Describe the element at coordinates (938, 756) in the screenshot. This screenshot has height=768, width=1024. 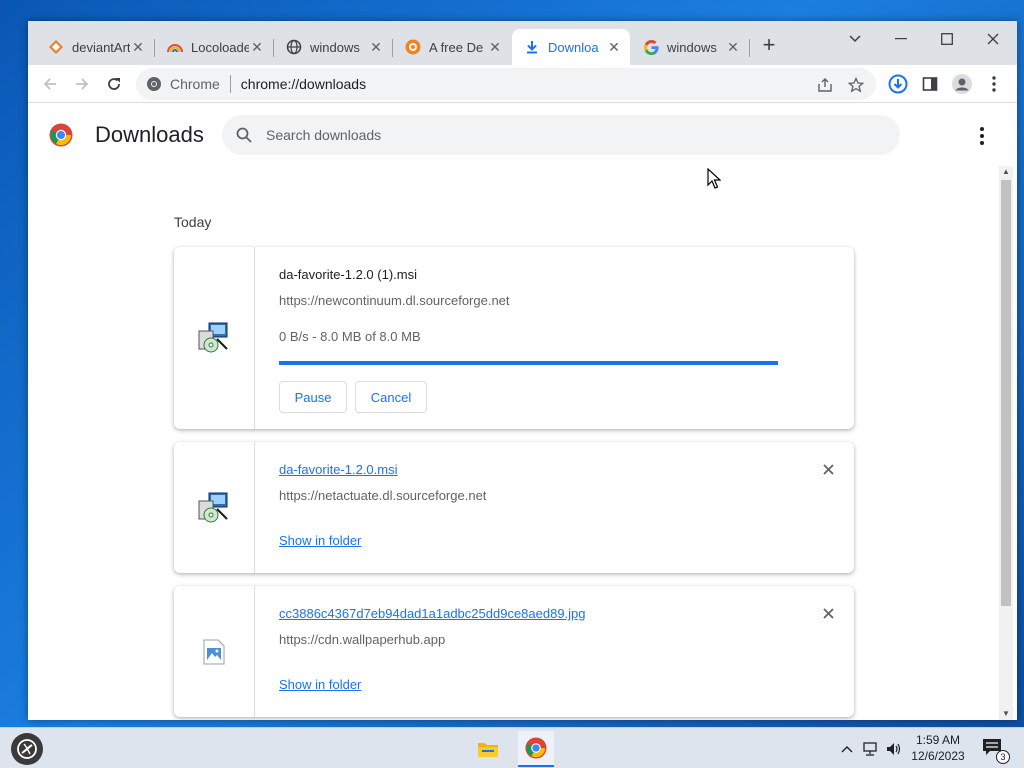
I see `clock-date: 12/6/2023` at that location.